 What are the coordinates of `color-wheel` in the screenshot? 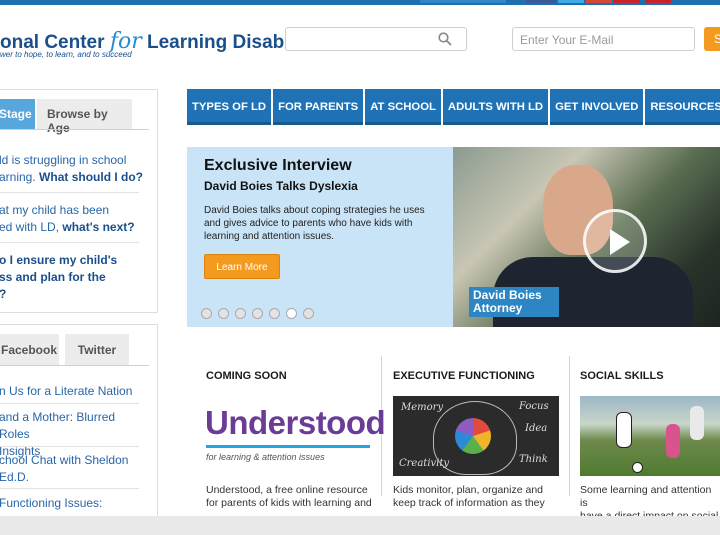 It's located at (473, 436).